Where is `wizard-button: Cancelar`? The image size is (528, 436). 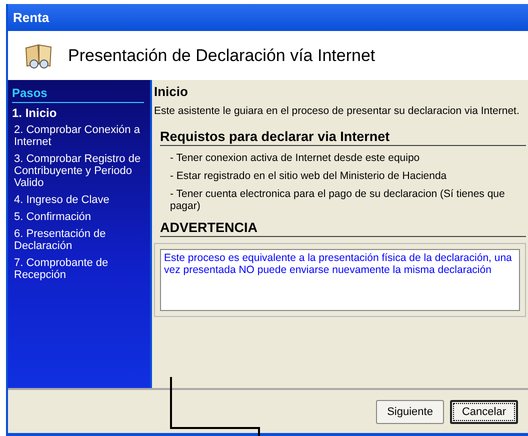
wizard-button: Cancelar is located at coordinates (484, 412).